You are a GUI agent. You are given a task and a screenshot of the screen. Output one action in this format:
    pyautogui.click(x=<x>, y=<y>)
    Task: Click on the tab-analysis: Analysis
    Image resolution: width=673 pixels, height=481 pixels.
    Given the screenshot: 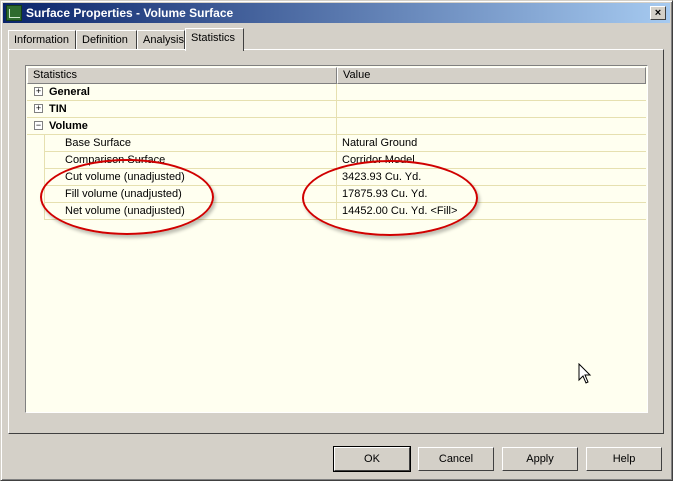 What is the action you would take?
    pyautogui.click(x=161, y=40)
    